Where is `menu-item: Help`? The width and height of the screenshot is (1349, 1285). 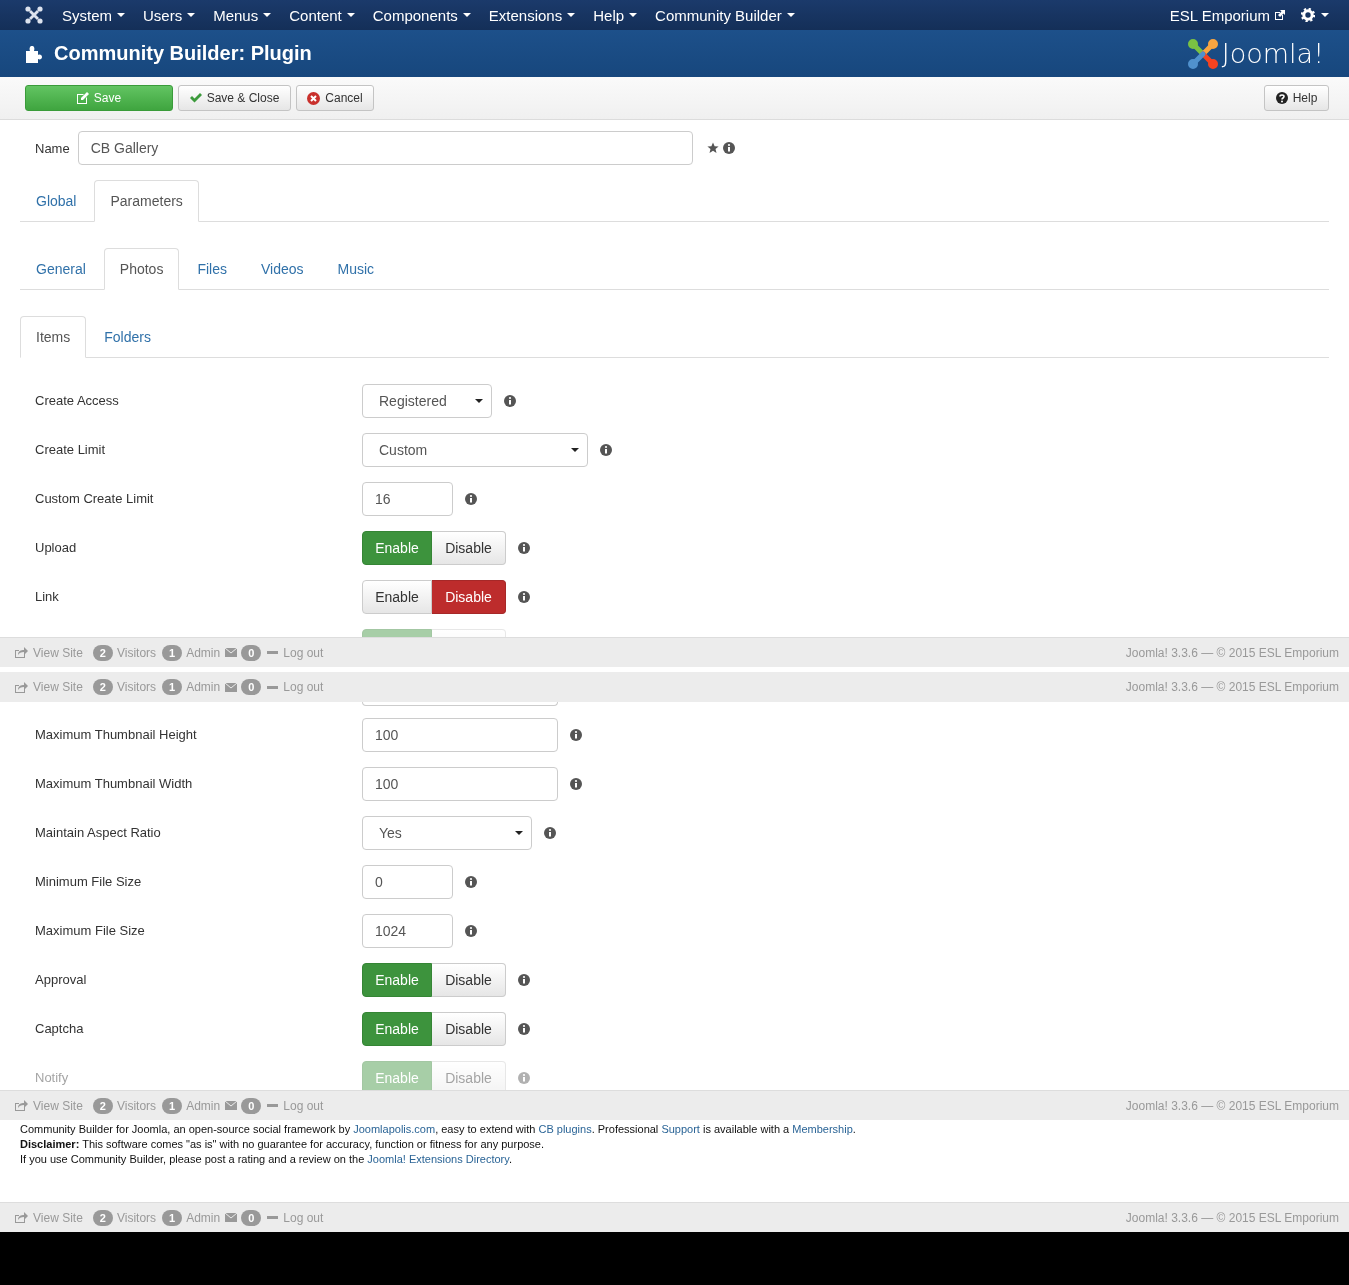 menu-item: Help is located at coordinates (615, 15).